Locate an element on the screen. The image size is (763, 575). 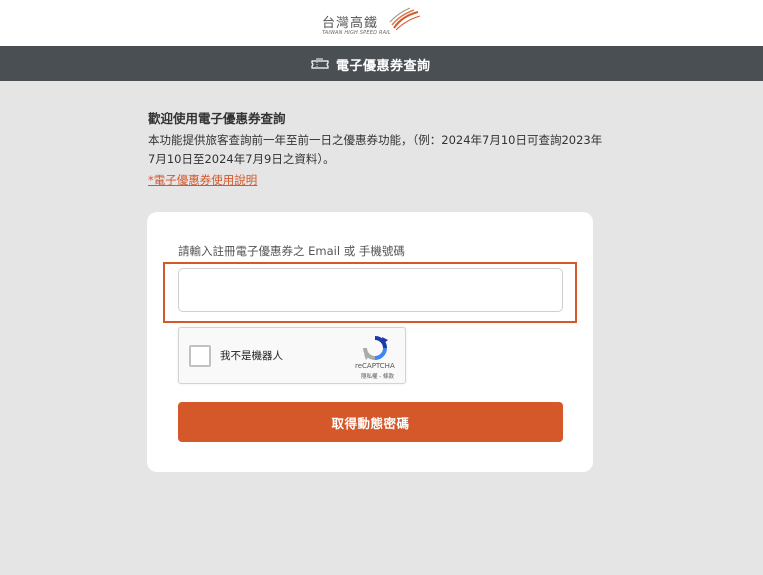
page-title: 電子優惠券查詢 is located at coordinates (383, 66).